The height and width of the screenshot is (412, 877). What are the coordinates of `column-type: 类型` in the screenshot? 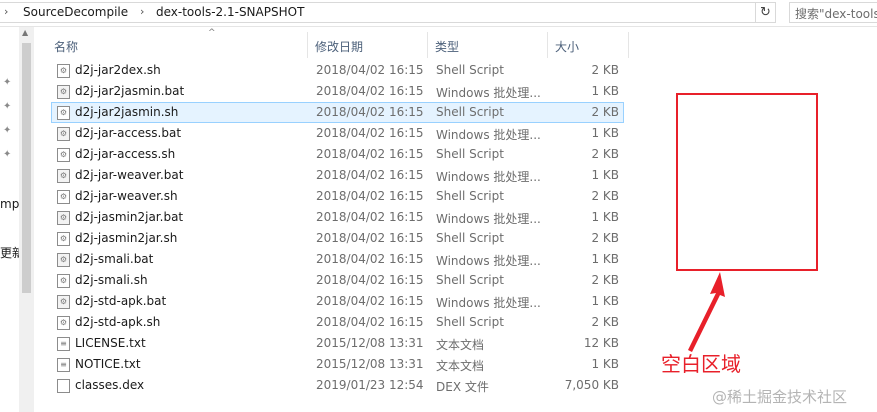 It's located at (447, 46).